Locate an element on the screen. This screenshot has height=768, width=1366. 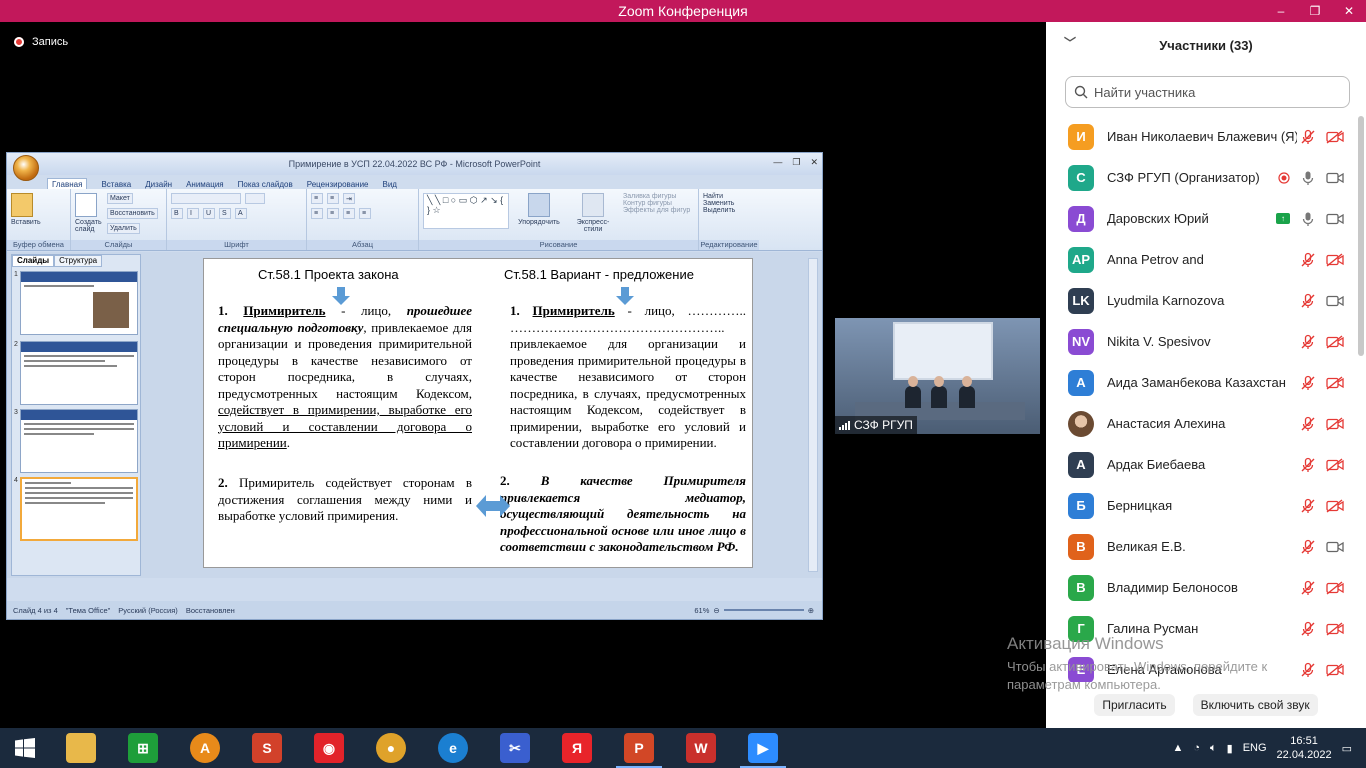
notifications-icon: ▭ is located at coordinates (1347, 748).